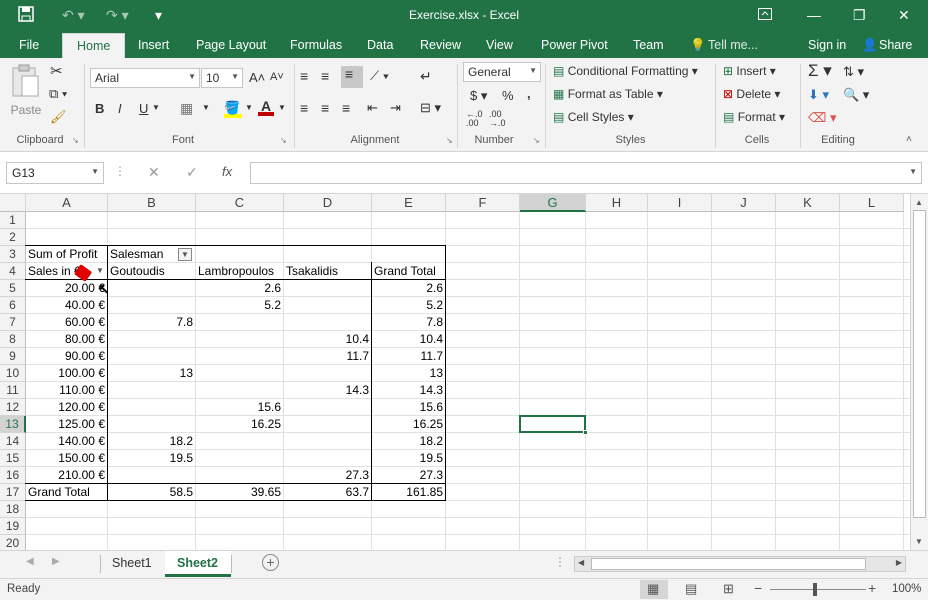 The height and width of the screenshot is (600, 928). Describe the element at coordinates (154, 172) in the screenshot. I see `cancel-icon: ✕` at that location.